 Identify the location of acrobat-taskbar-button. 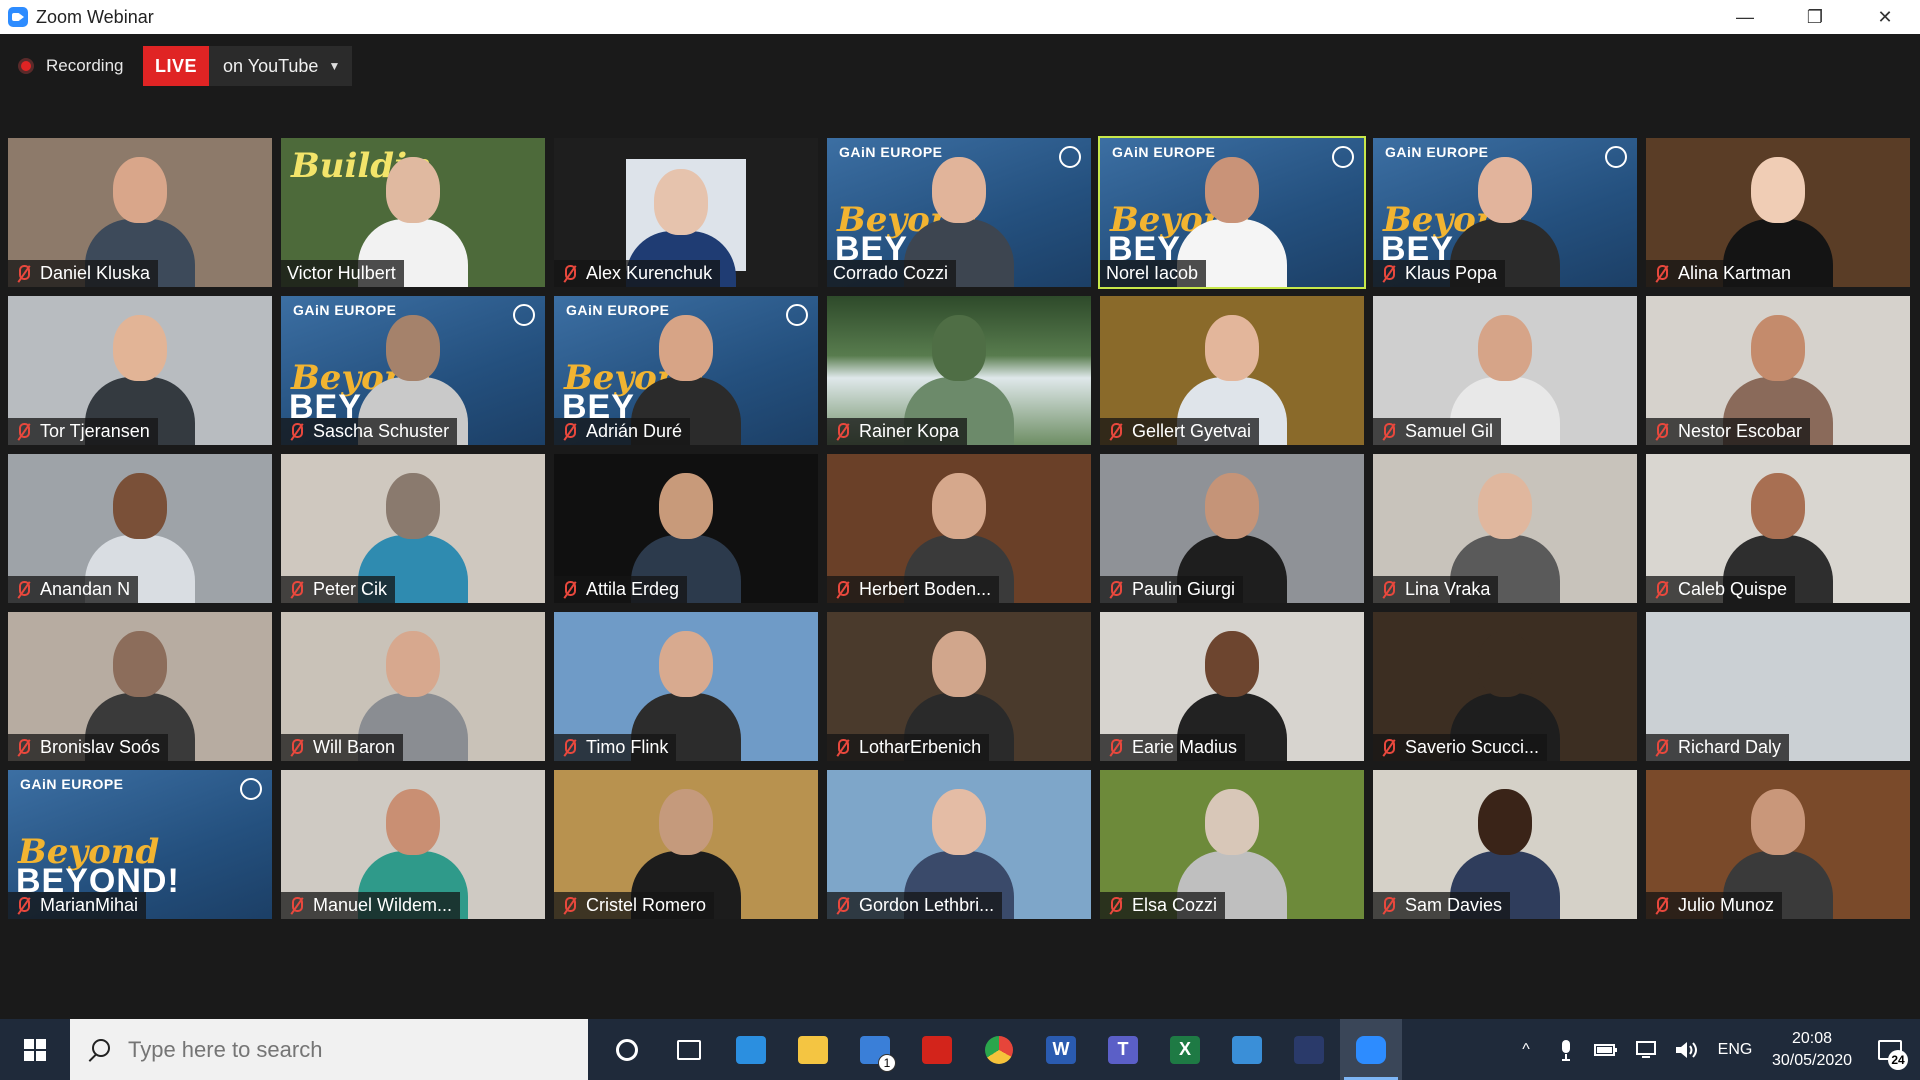
(937, 1049).